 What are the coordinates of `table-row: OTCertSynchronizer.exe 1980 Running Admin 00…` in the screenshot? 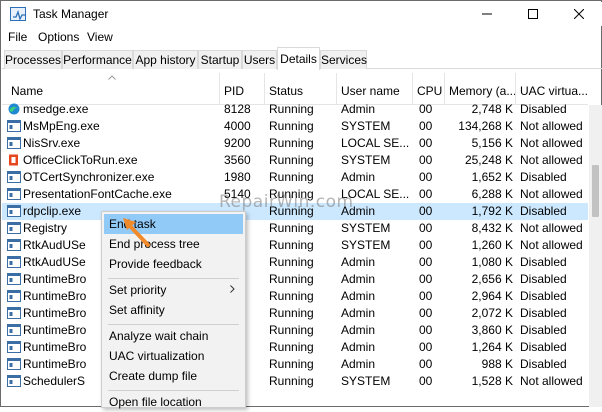 It's located at (295, 177).